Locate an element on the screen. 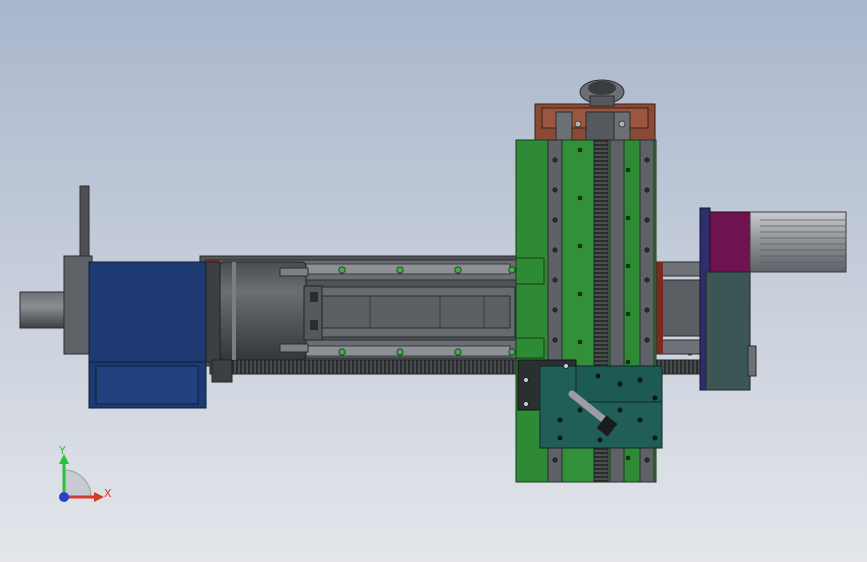  carriage-assembly is located at coordinates (590, 404).